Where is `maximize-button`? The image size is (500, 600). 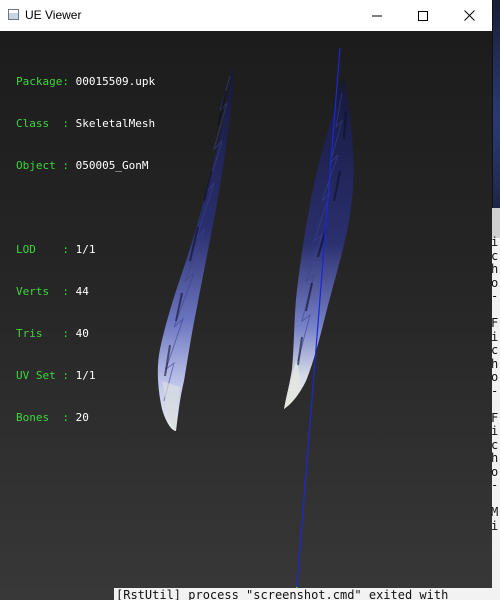 maximize-button is located at coordinates (423, 15).